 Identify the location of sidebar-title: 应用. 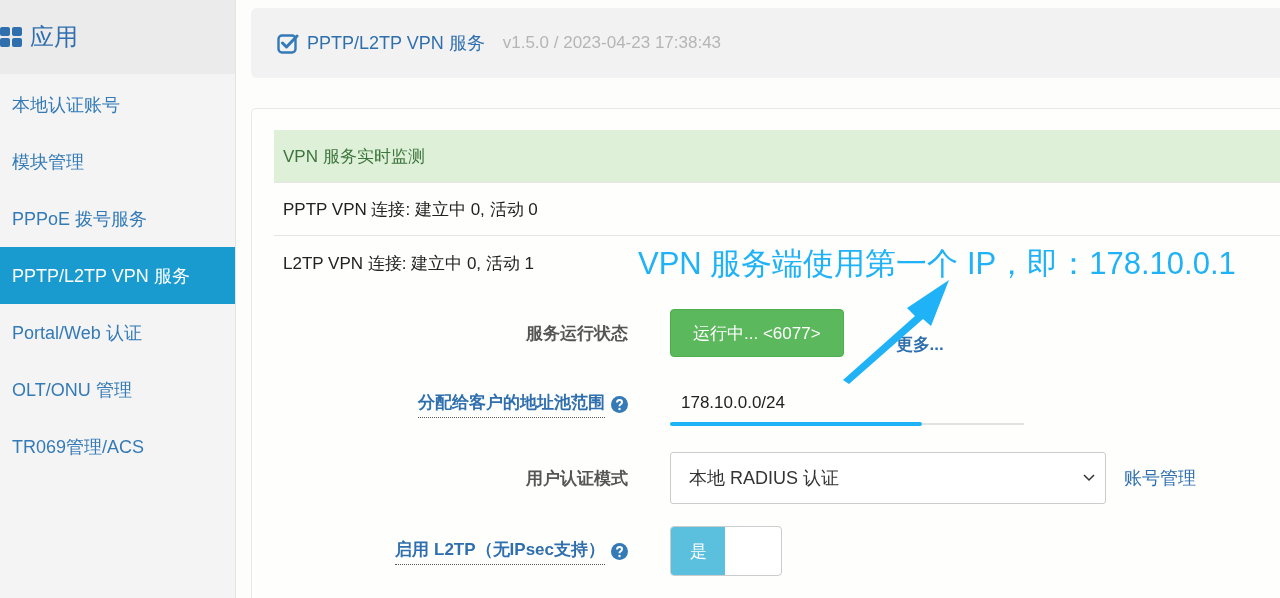
(54, 37).